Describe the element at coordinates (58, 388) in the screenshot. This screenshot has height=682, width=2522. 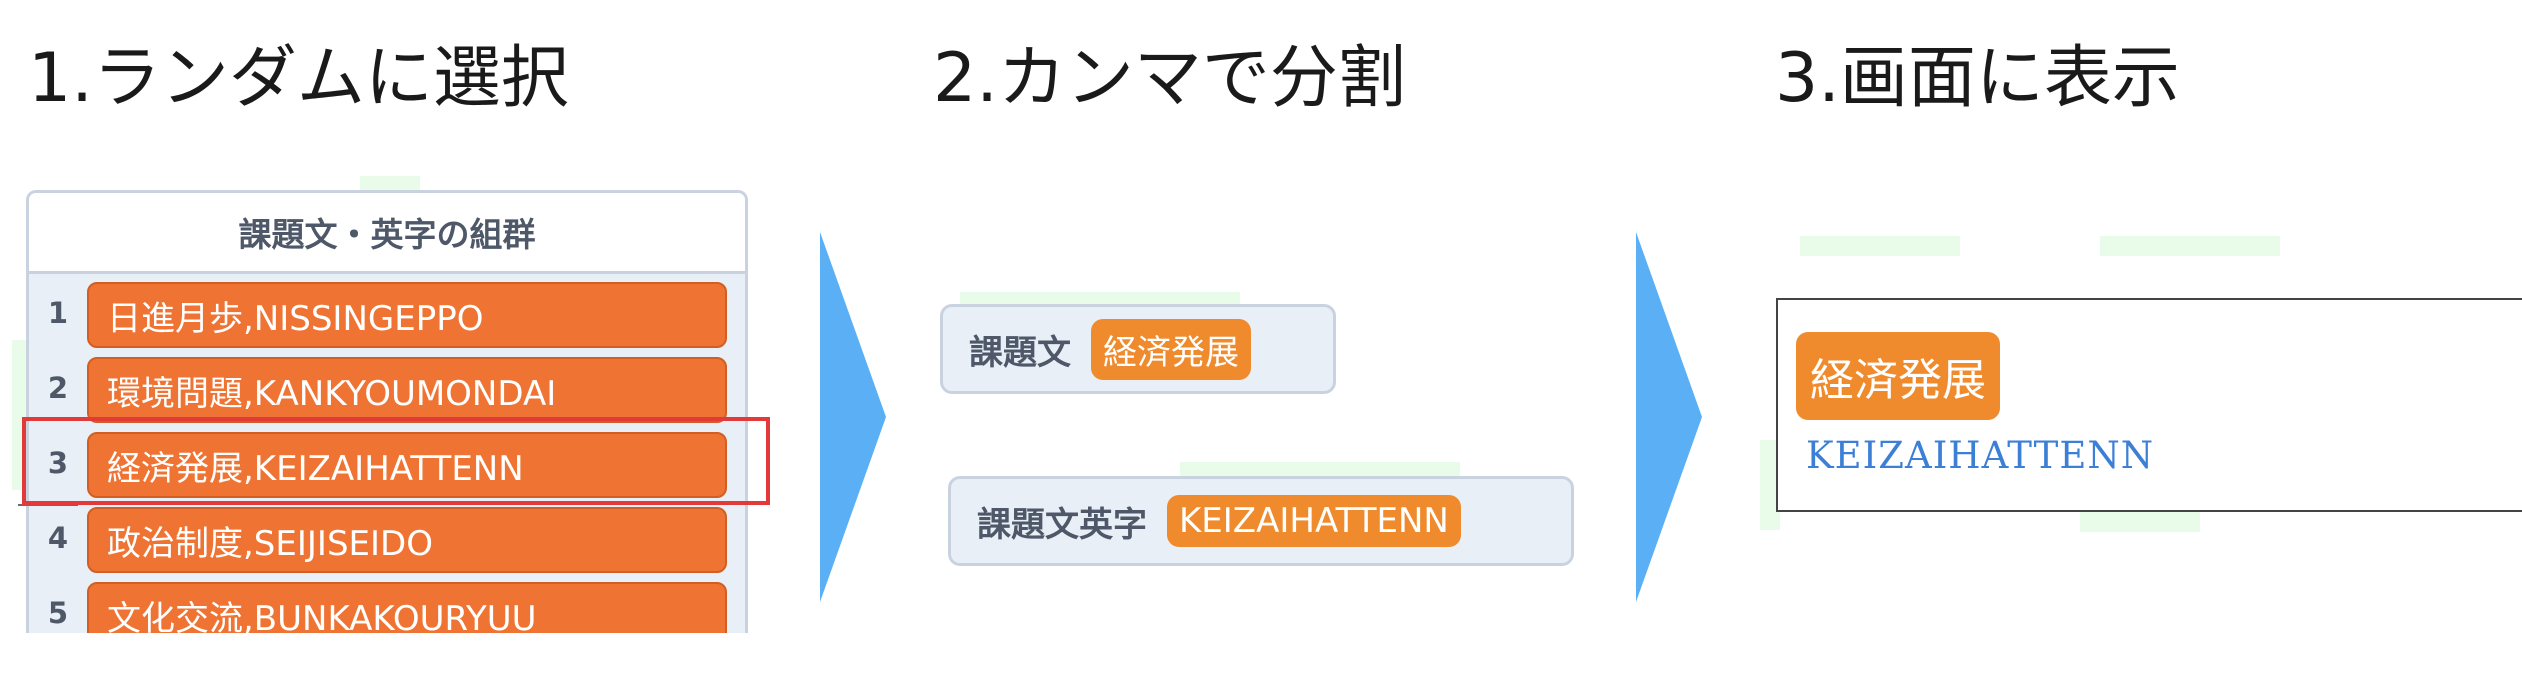
I see `row-index: 2` at that location.